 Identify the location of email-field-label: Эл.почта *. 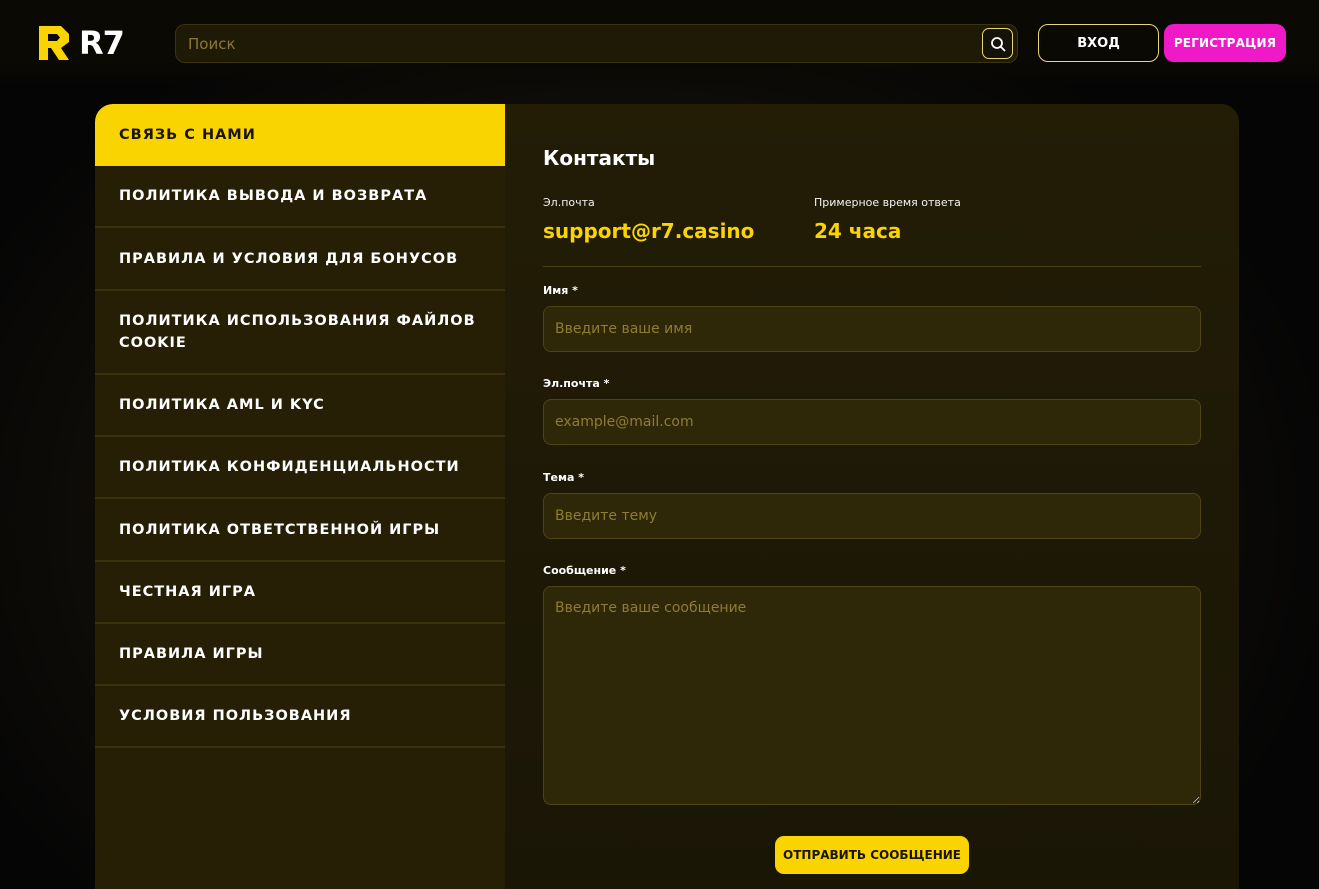
(576, 383).